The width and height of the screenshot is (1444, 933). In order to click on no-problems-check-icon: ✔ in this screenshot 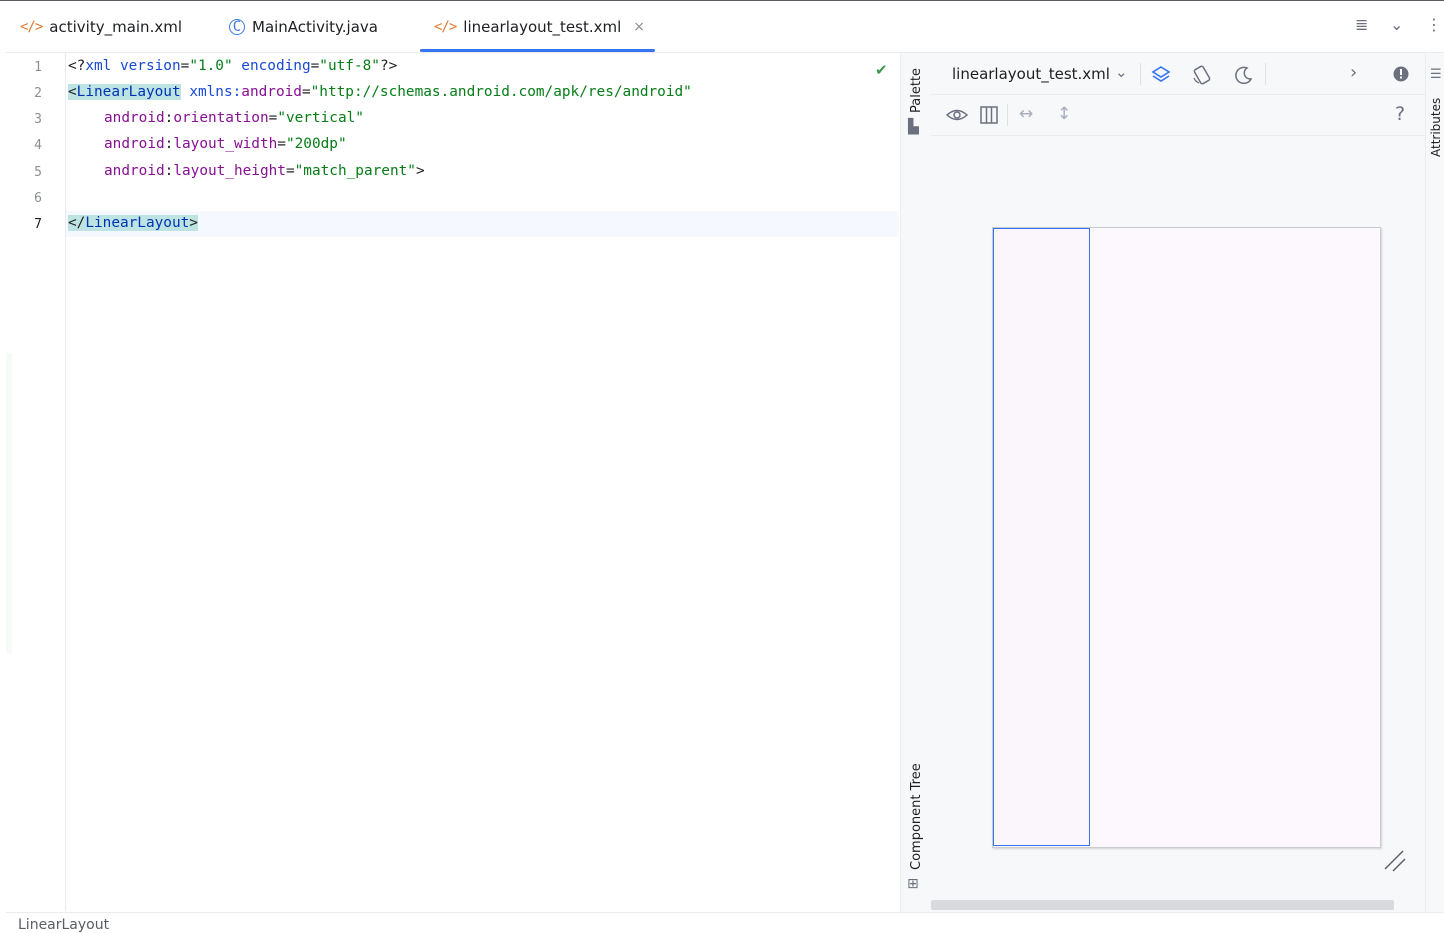, I will do `click(881, 70)`.